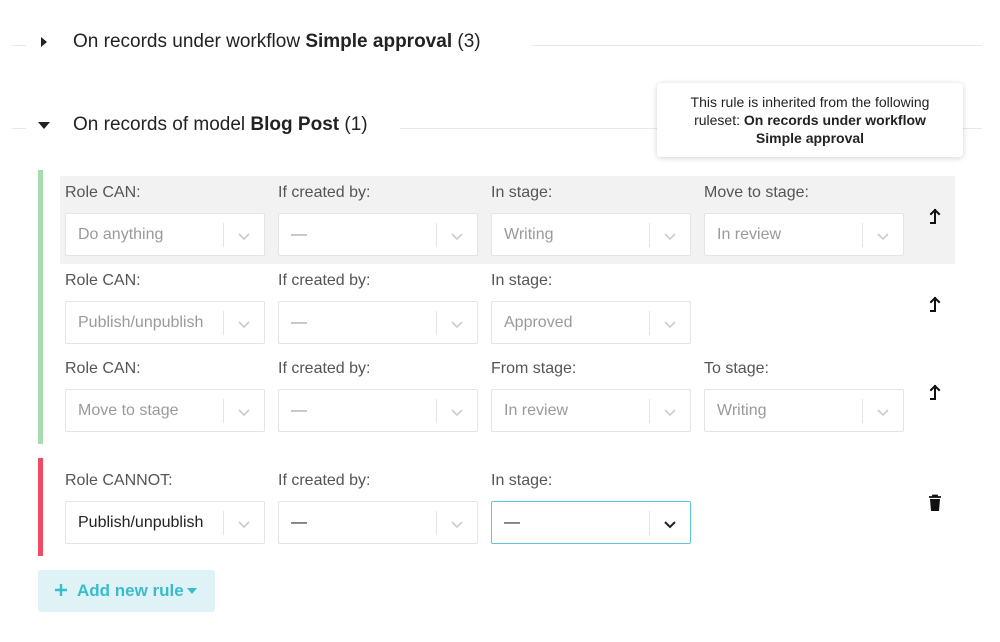 Image resolution: width=1000 pixels, height=642 pixels. What do you see at coordinates (40, 507) in the screenshot?
I see `own-indicator-bar` at bounding box center [40, 507].